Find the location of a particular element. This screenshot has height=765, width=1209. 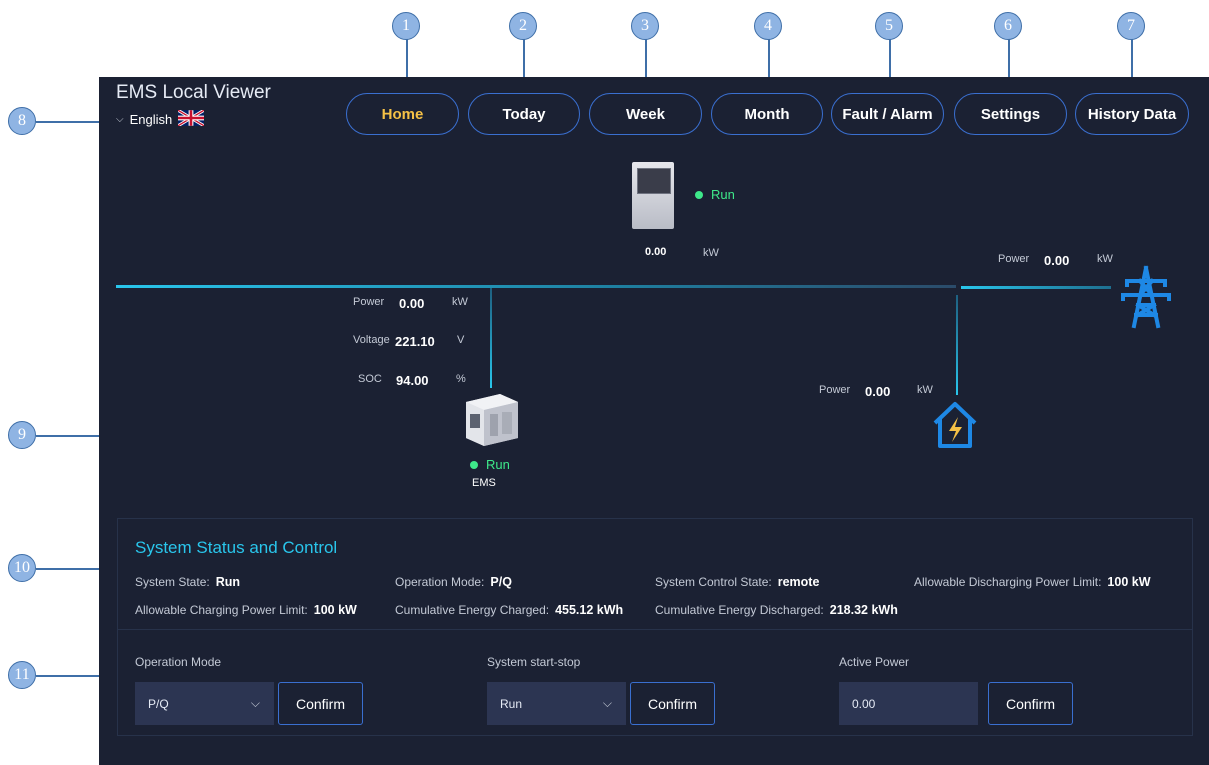

status-label: System Control State: is located at coordinates (713, 582).